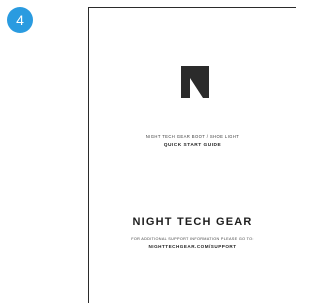 This screenshot has width=320, height=303. Describe the element at coordinates (192, 246) in the screenshot. I see `support-url-text: NIGHTTECHGEAR.COM/SUPPORT` at that location.